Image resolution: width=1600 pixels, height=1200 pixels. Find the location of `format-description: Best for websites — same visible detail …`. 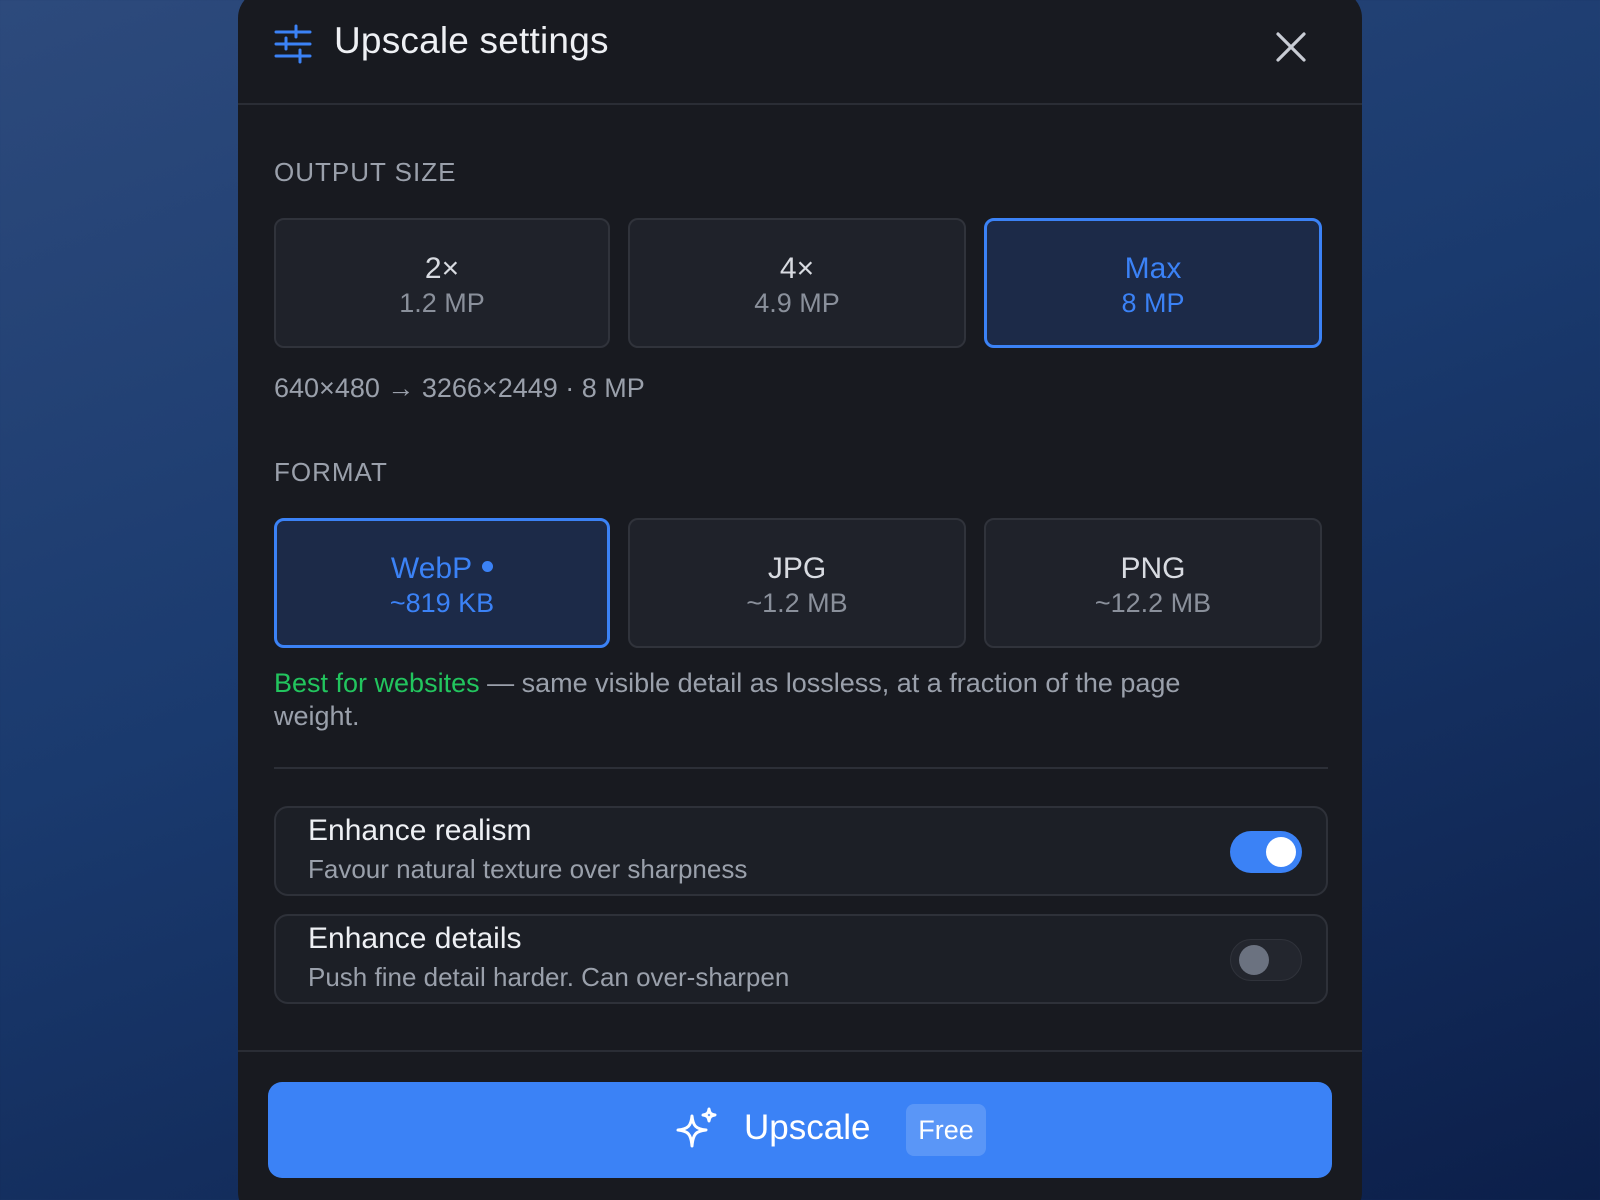

format-description: Best for websites — same visible detail … is located at coordinates (769, 700).